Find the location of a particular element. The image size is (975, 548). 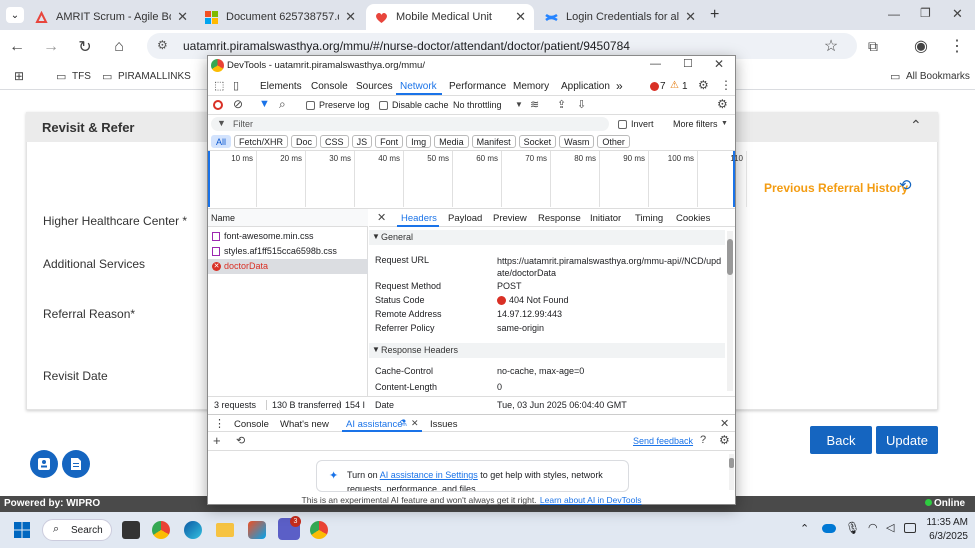

ai-learn-more-link: Learn about AI in DevTools is located at coordinates (591, 500).